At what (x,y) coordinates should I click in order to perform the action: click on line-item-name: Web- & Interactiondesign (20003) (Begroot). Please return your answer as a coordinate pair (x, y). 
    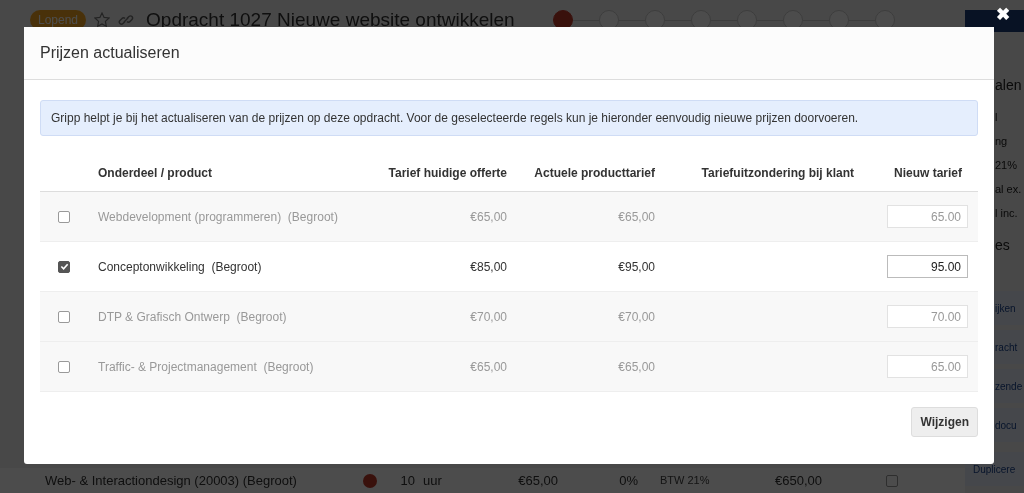
    Looking at the image, I should click on (171, 480).